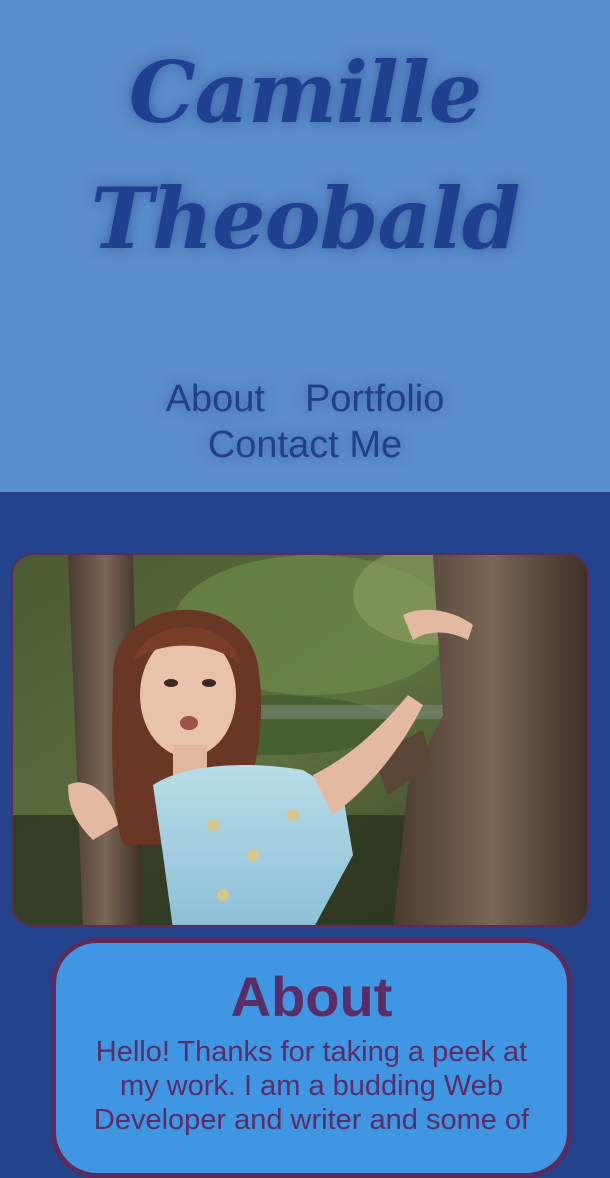 This screenshot has width=610, height=1178. What do you see at coordinates (215, 399) in the screenshot?
I see `nav-link-about: About` at bounding box center [215, 399].